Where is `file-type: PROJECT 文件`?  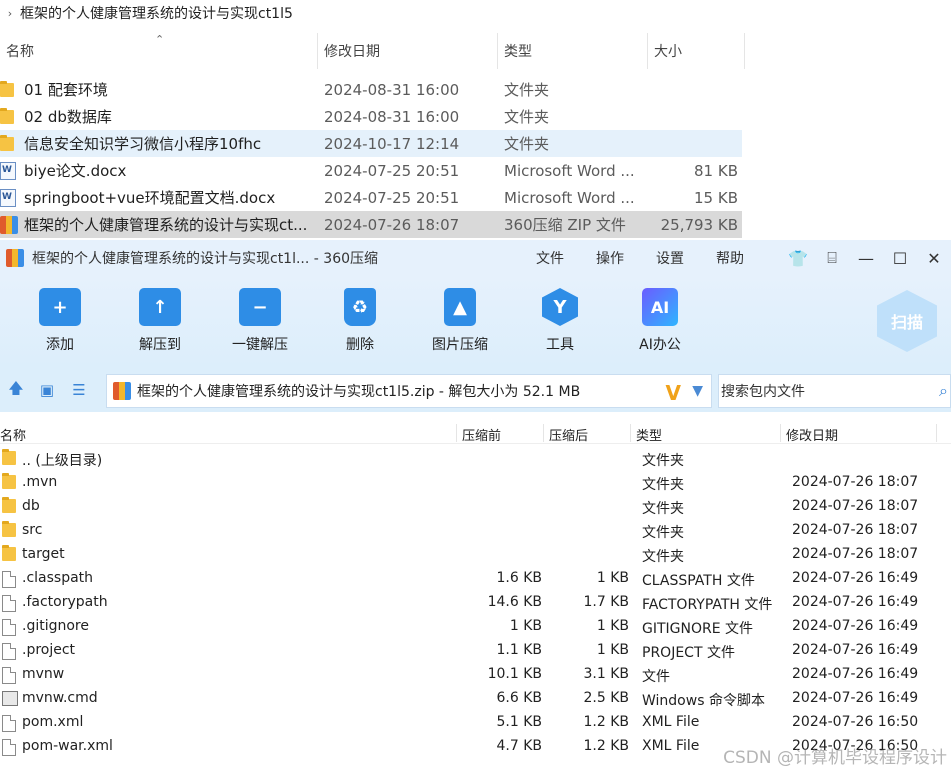
file-type: PROJECT 文件 is located at coordinates (688, 653).